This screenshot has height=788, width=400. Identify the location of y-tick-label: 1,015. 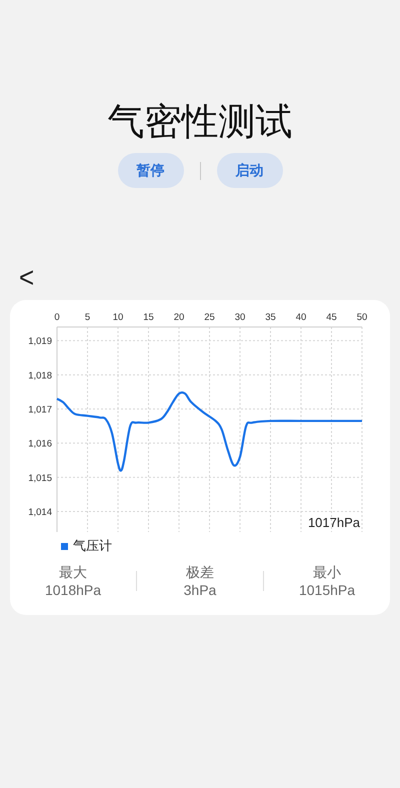
(40, 478).